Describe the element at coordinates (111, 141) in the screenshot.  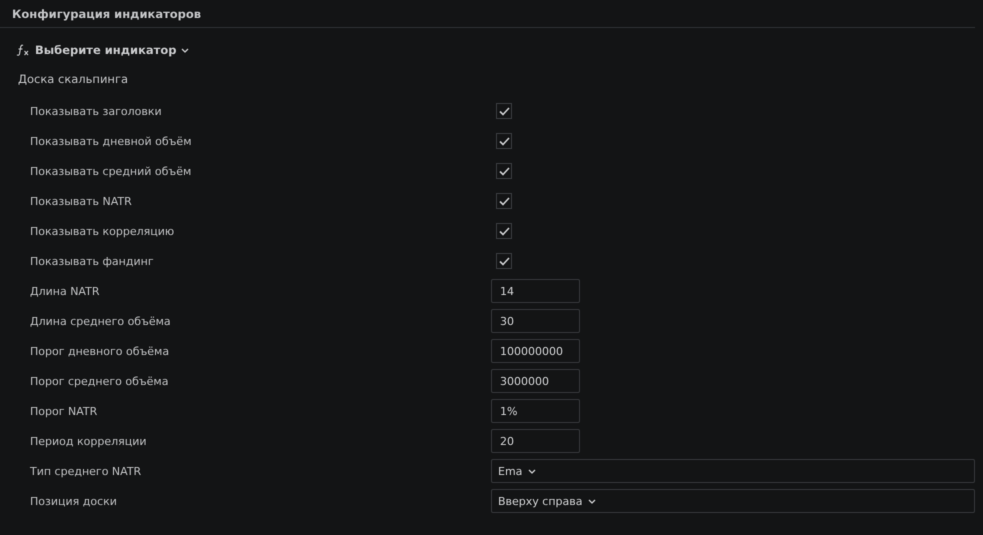
I see `setting-label: Показывать дневной объём` at that location.